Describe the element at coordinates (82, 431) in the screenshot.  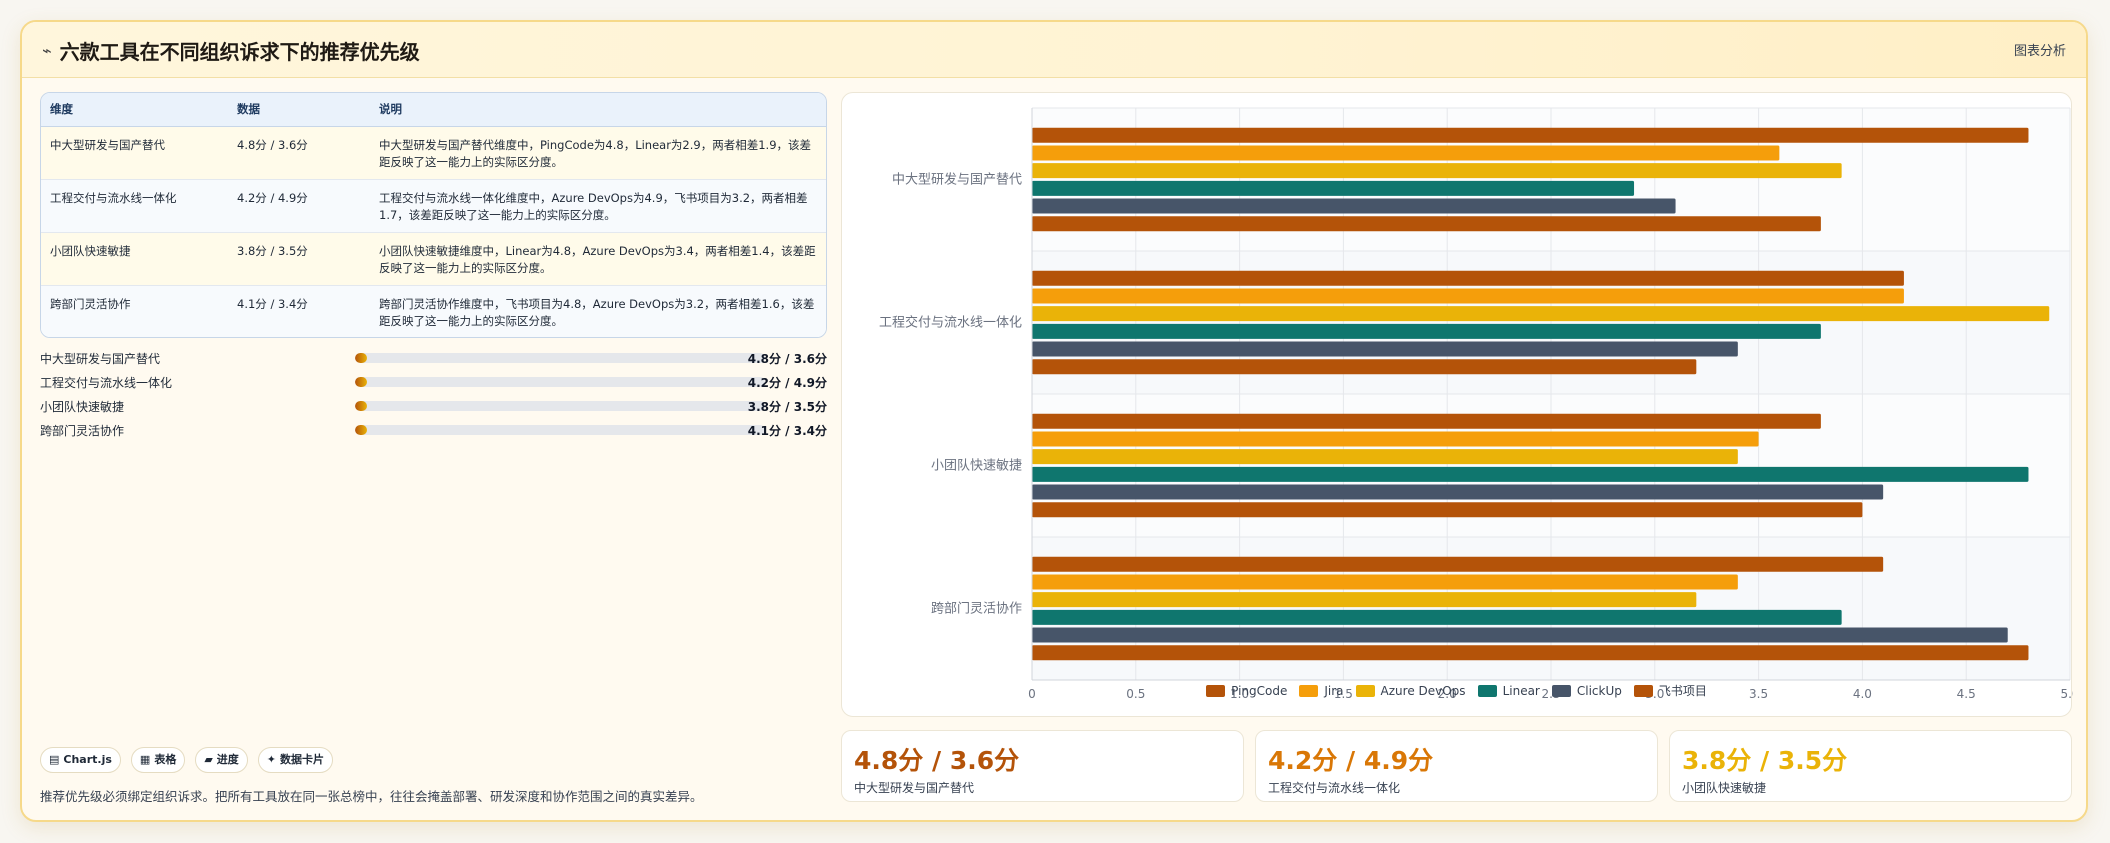
I see `progress-label: 跨部门灵活协作` at that location.